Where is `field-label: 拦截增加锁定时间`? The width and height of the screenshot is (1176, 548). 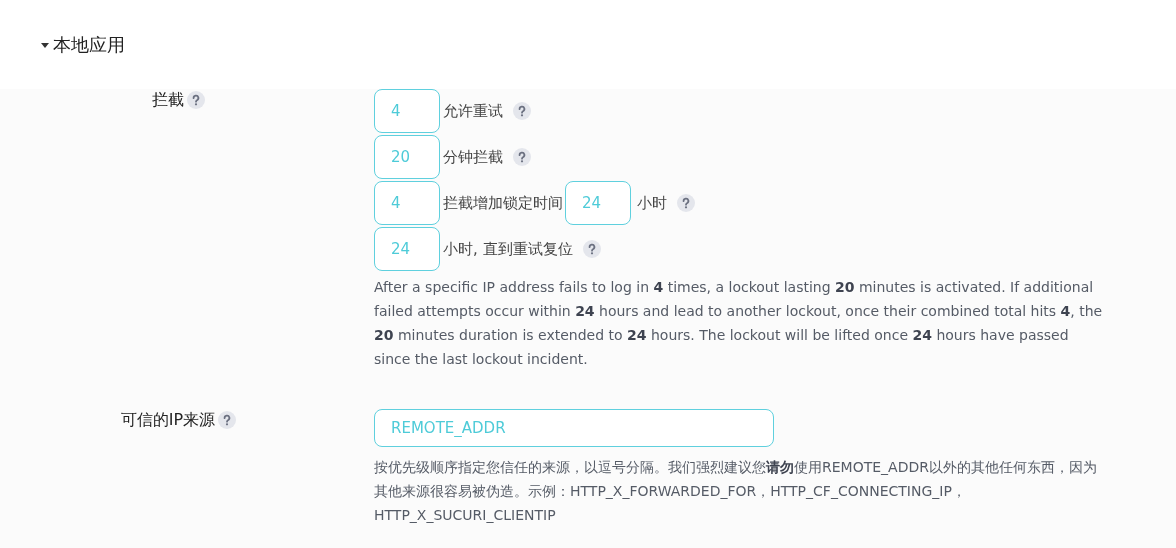 field-label: 拦截增加锁定时间 is located at coordinates (503, 203).